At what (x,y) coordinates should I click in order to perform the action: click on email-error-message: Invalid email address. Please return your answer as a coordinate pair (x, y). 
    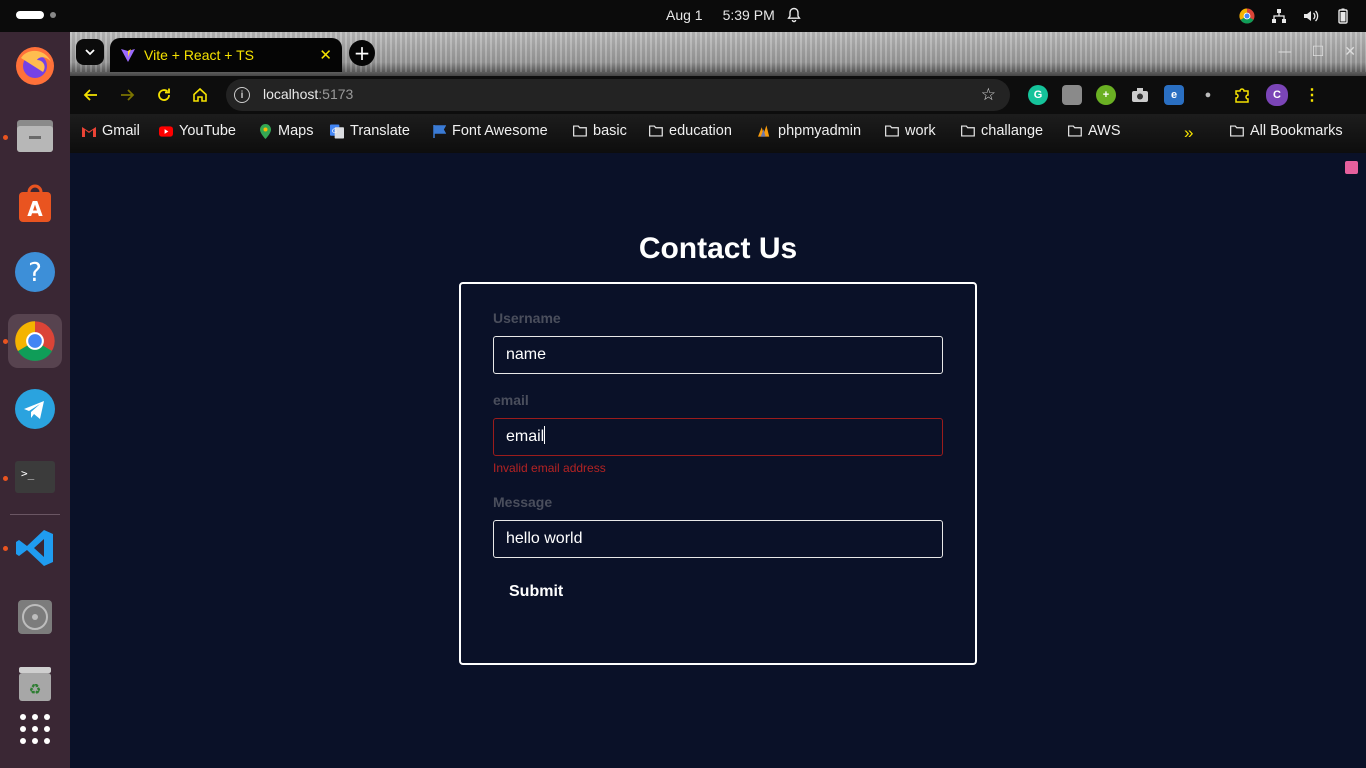
    Looking at the image, I should click on (549, 468).